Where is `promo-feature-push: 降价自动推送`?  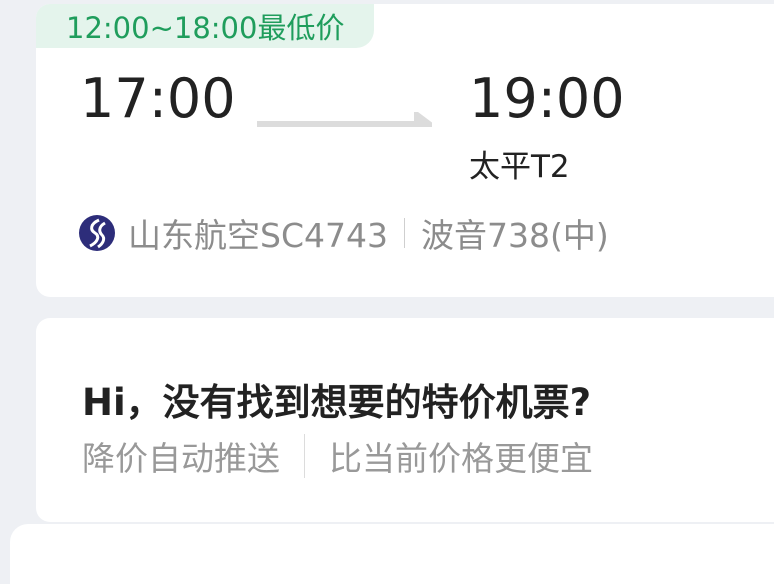 promo-feature-push: 降价自动推送 is located at coordinates (181, 458).